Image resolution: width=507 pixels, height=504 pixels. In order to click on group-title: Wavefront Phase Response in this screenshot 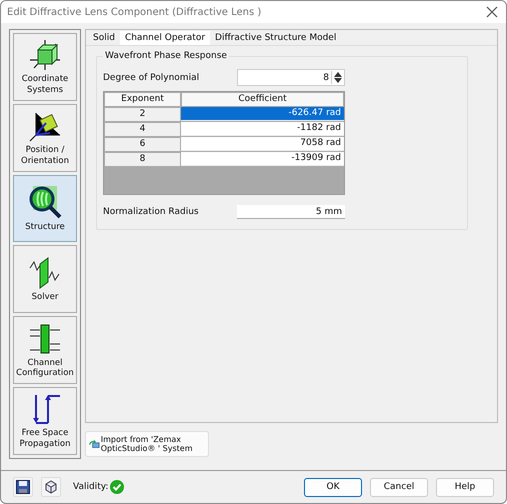, I will do `click(166, 56)`.